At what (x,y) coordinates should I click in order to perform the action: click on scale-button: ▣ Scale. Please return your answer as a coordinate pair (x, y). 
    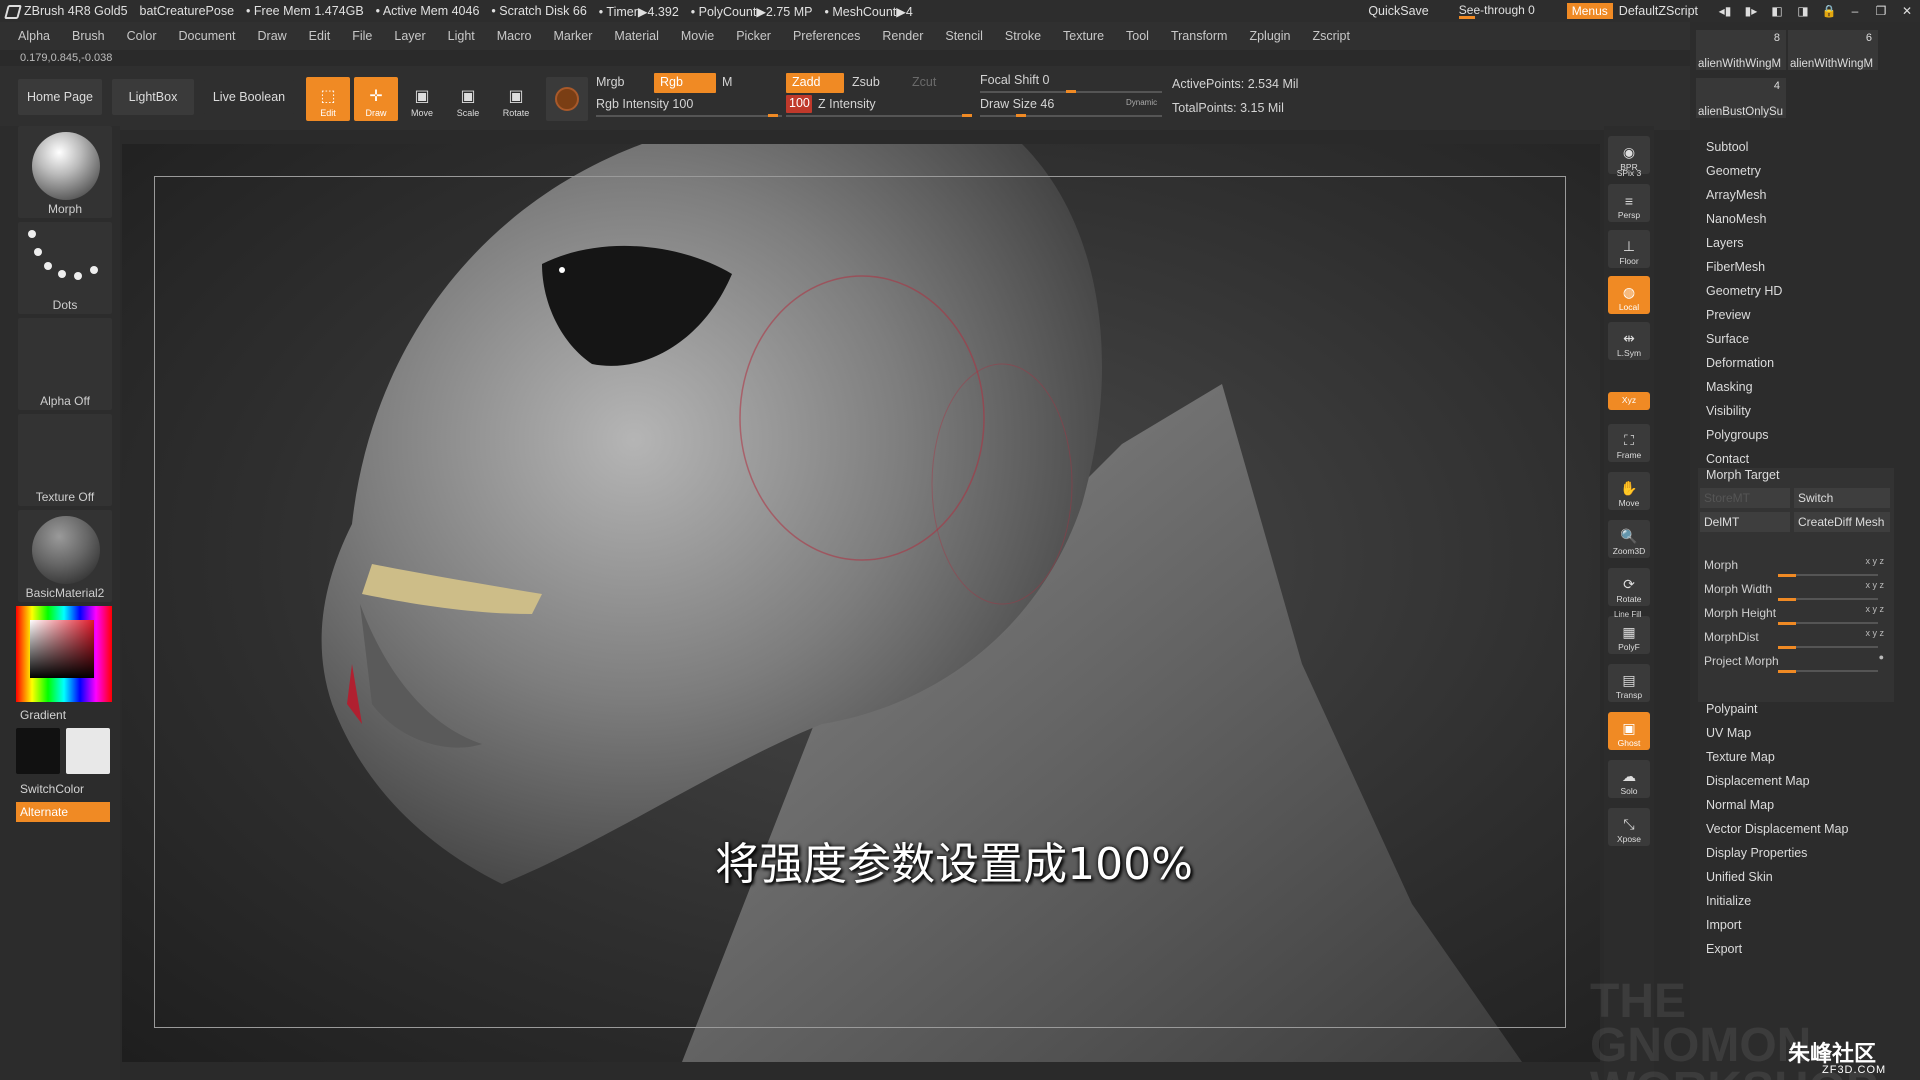
    Looking at the image, I should click on (468, 99).